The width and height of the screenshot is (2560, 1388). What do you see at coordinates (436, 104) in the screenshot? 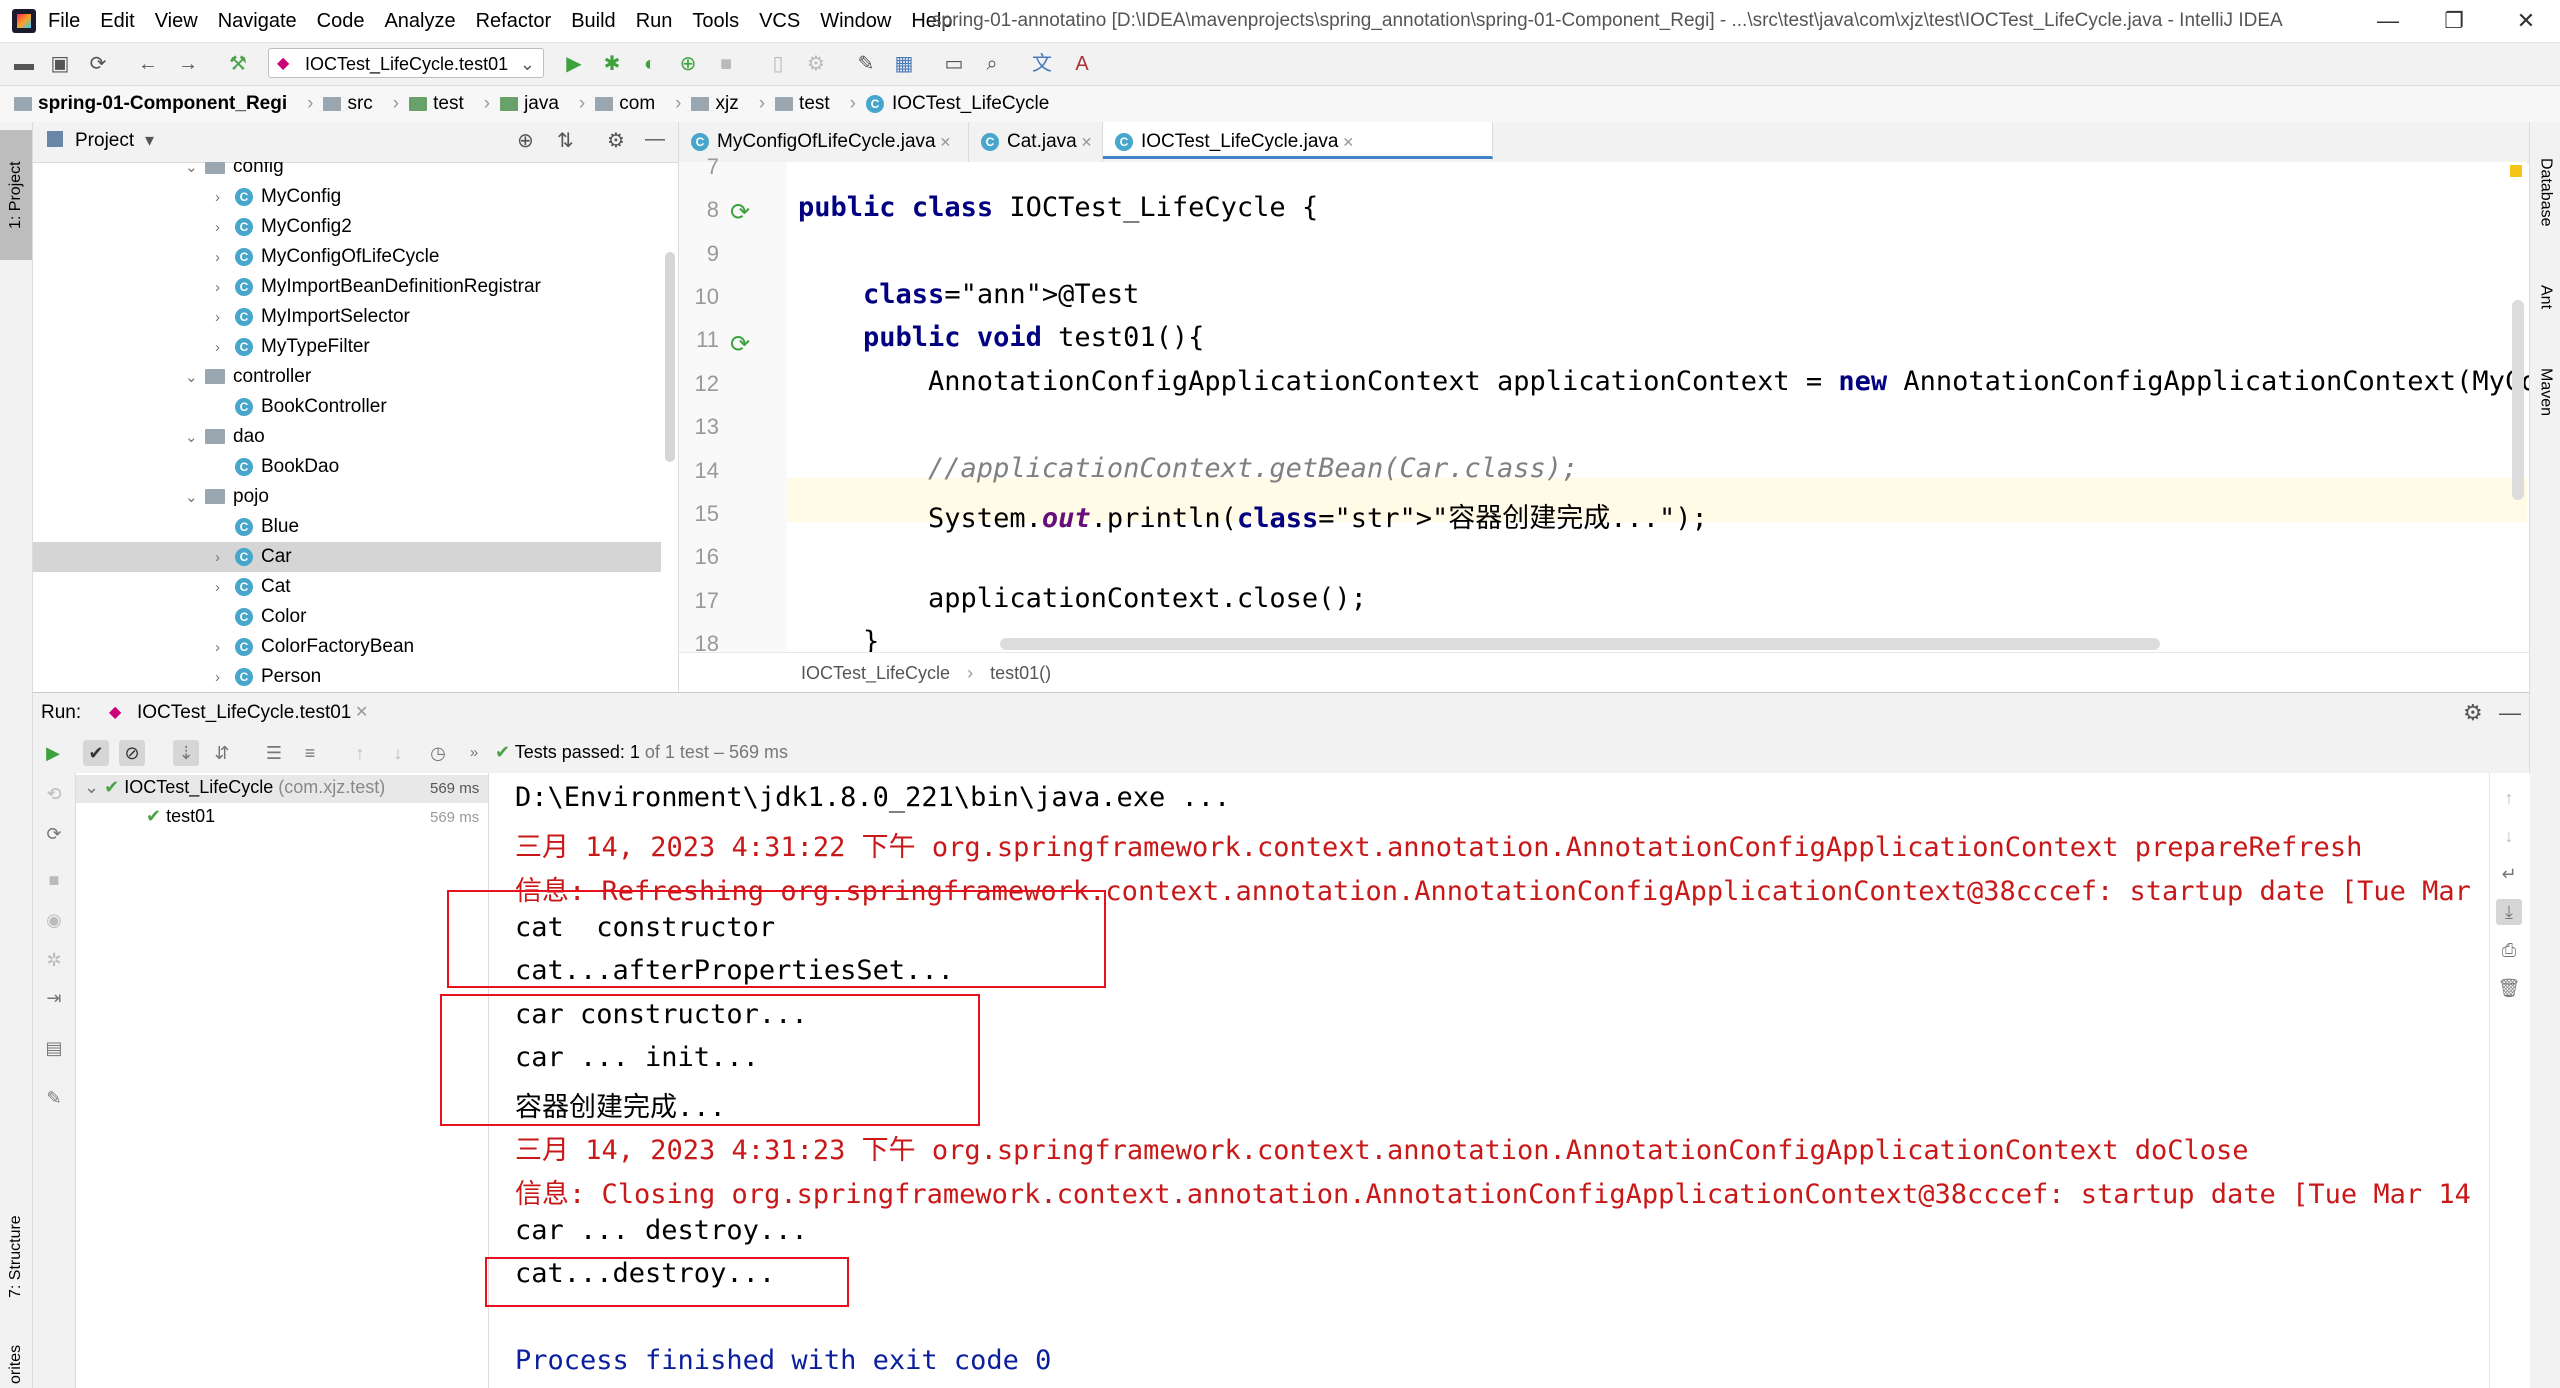
I see `breadcrumb-test: test` at bounding box center [436, 104].